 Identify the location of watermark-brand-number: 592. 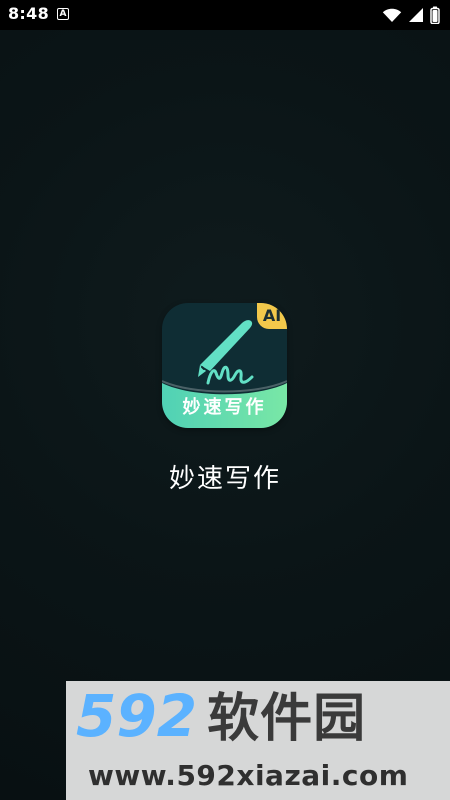
(137, 716).